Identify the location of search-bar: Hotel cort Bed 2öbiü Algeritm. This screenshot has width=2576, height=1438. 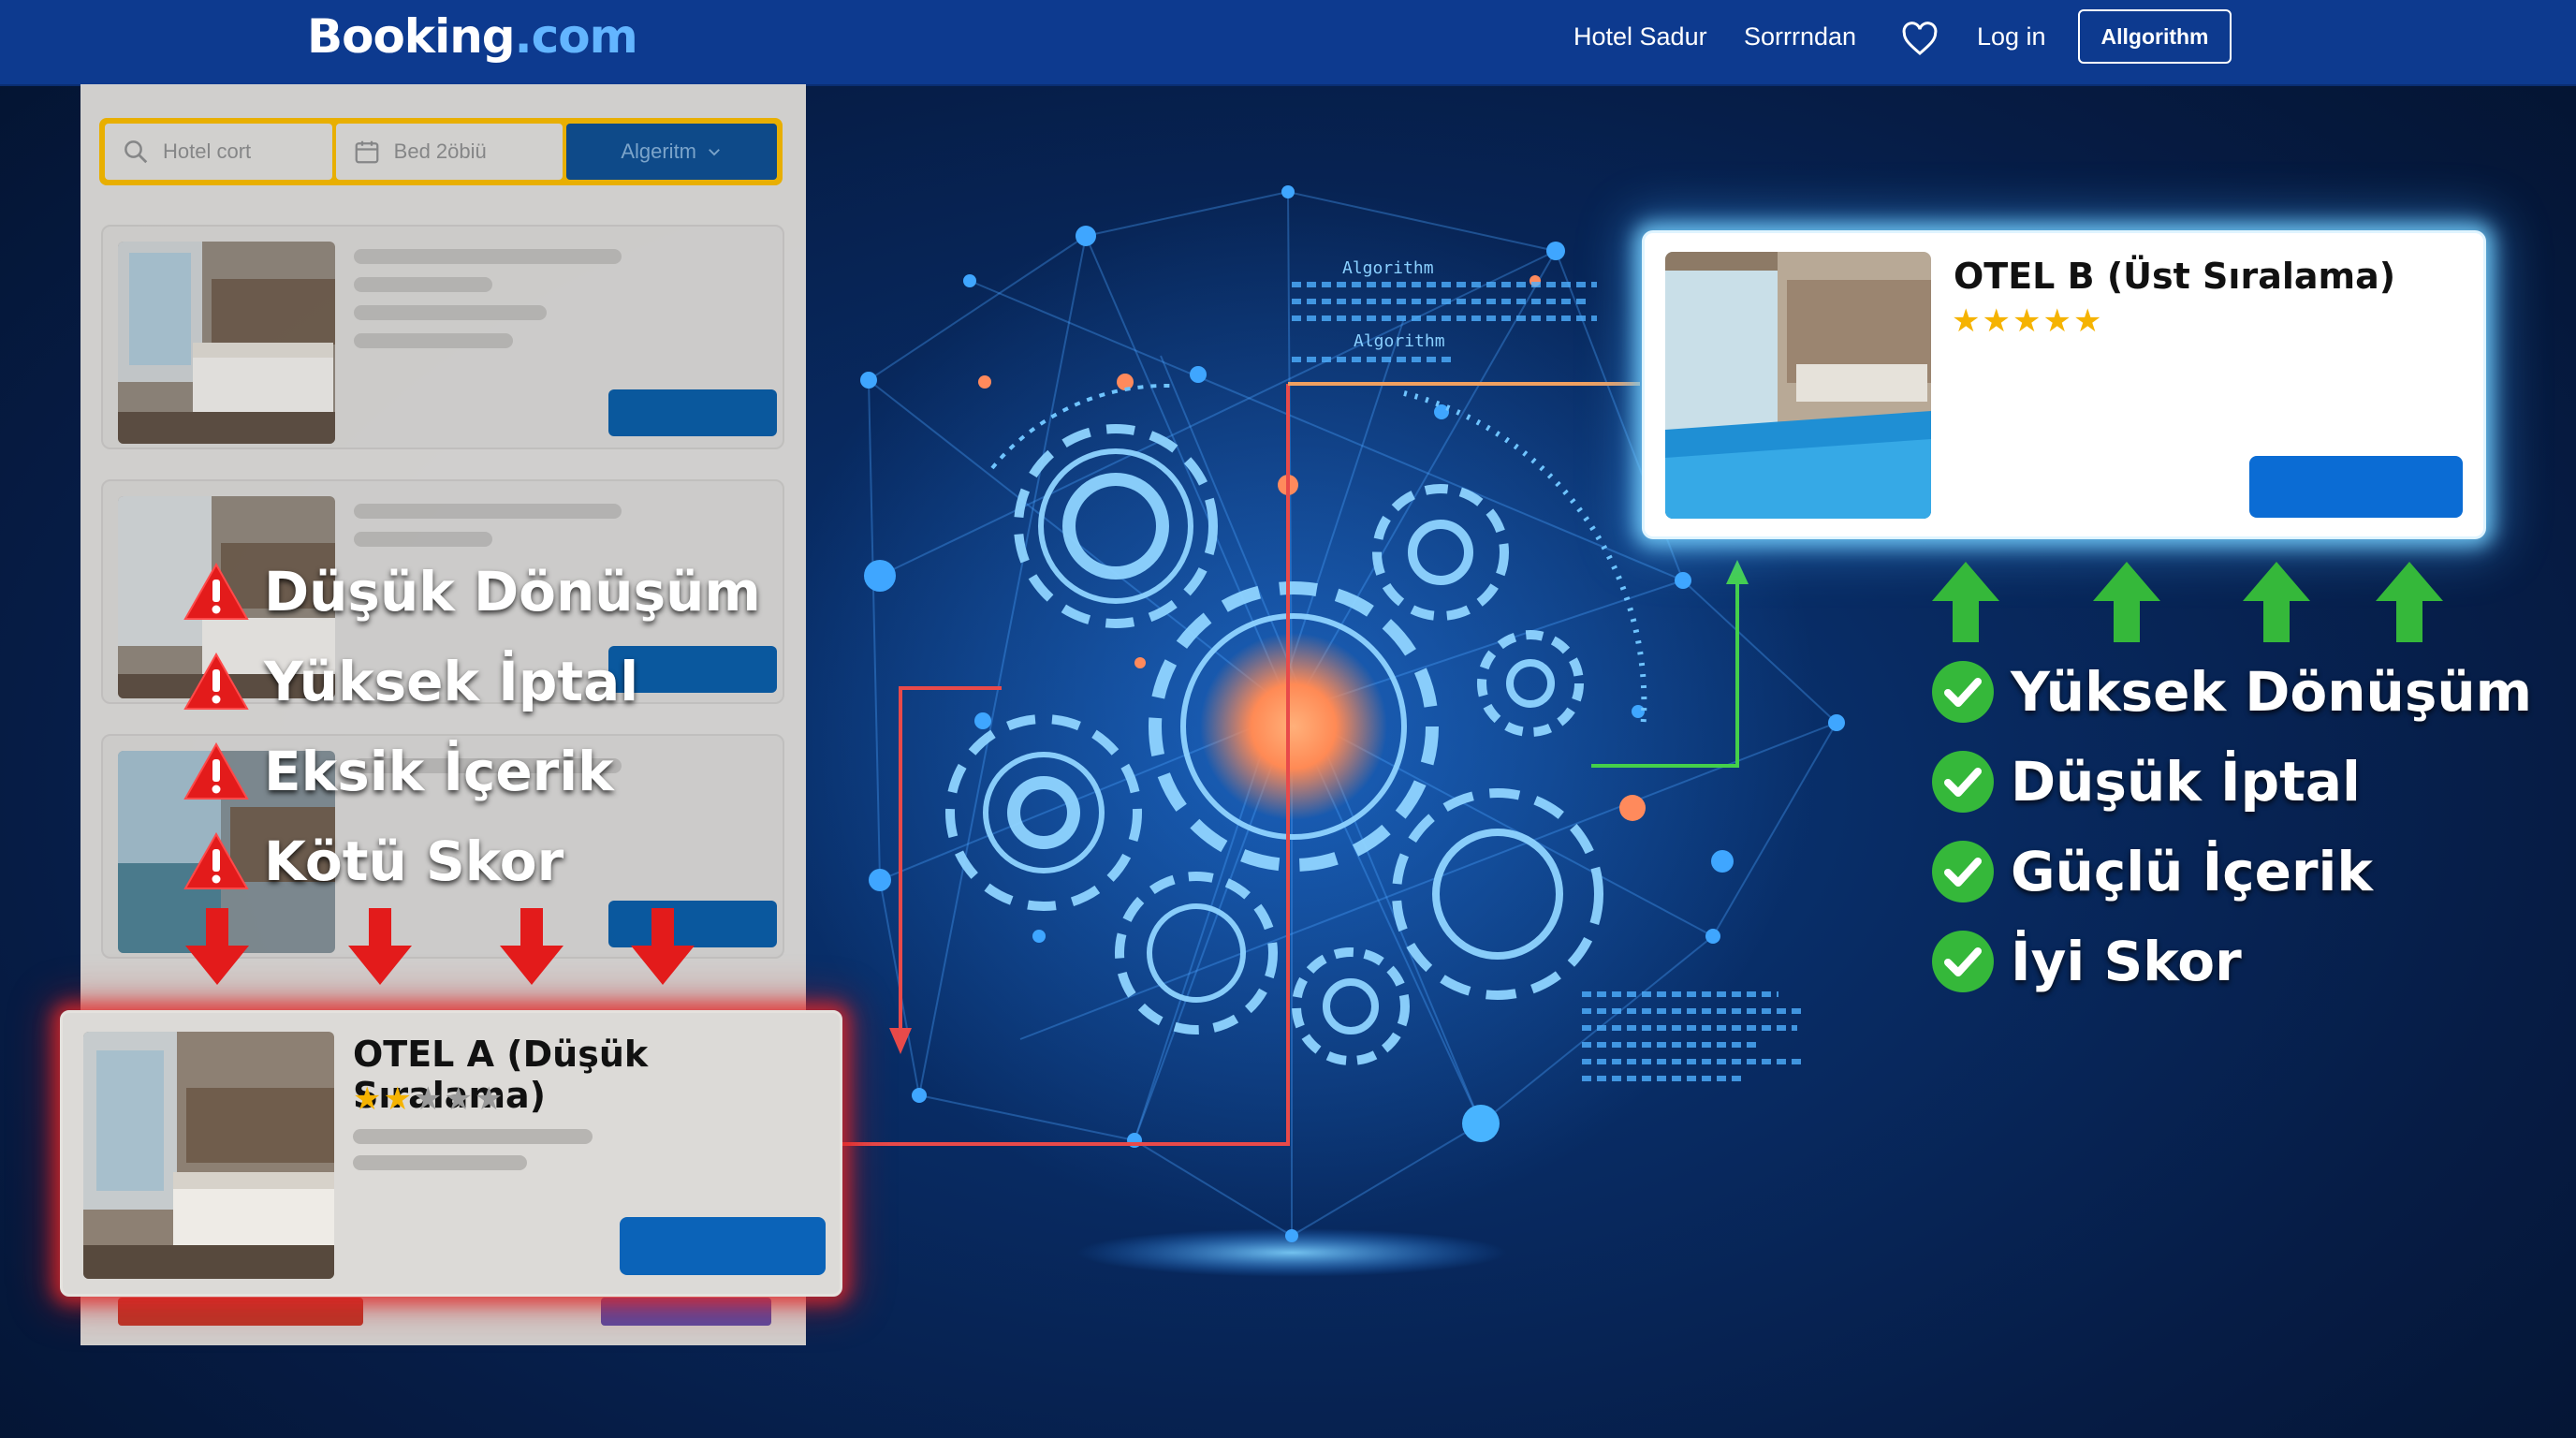
(441, 151).